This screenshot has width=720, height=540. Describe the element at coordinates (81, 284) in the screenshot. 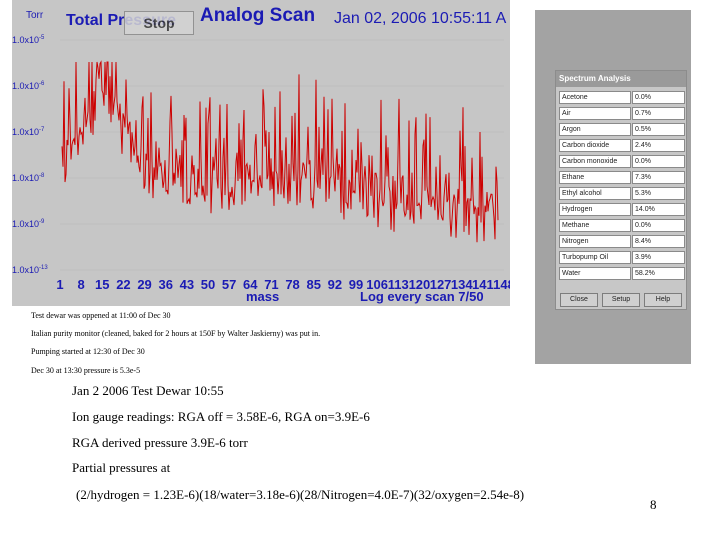

I see `x-tick-label: 8` at that location.